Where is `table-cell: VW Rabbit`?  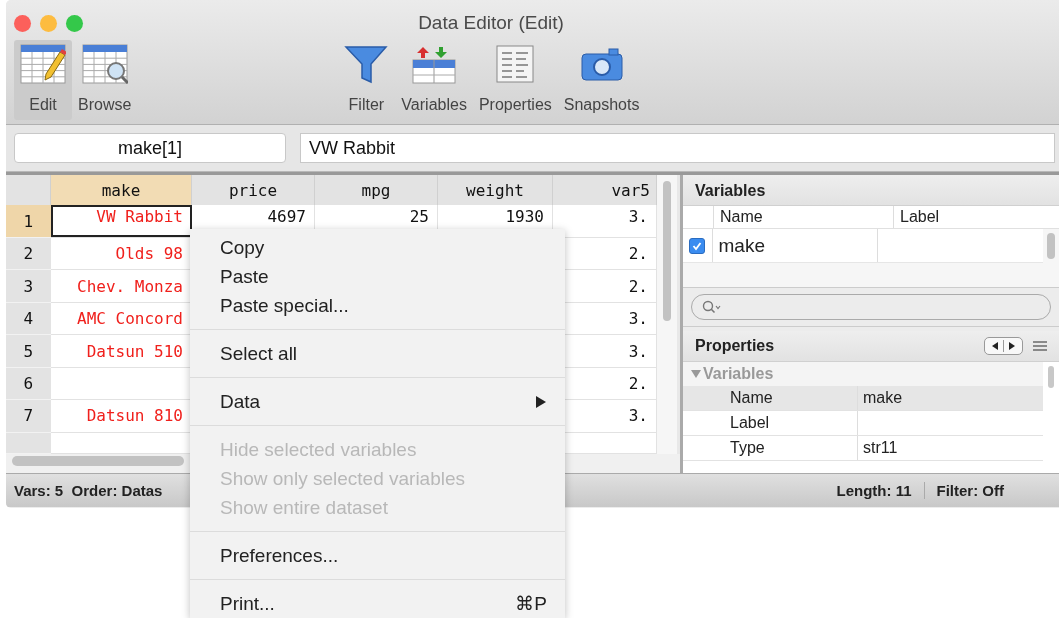
table-cell: VW Rabbit is located at coordinates (121, 221).